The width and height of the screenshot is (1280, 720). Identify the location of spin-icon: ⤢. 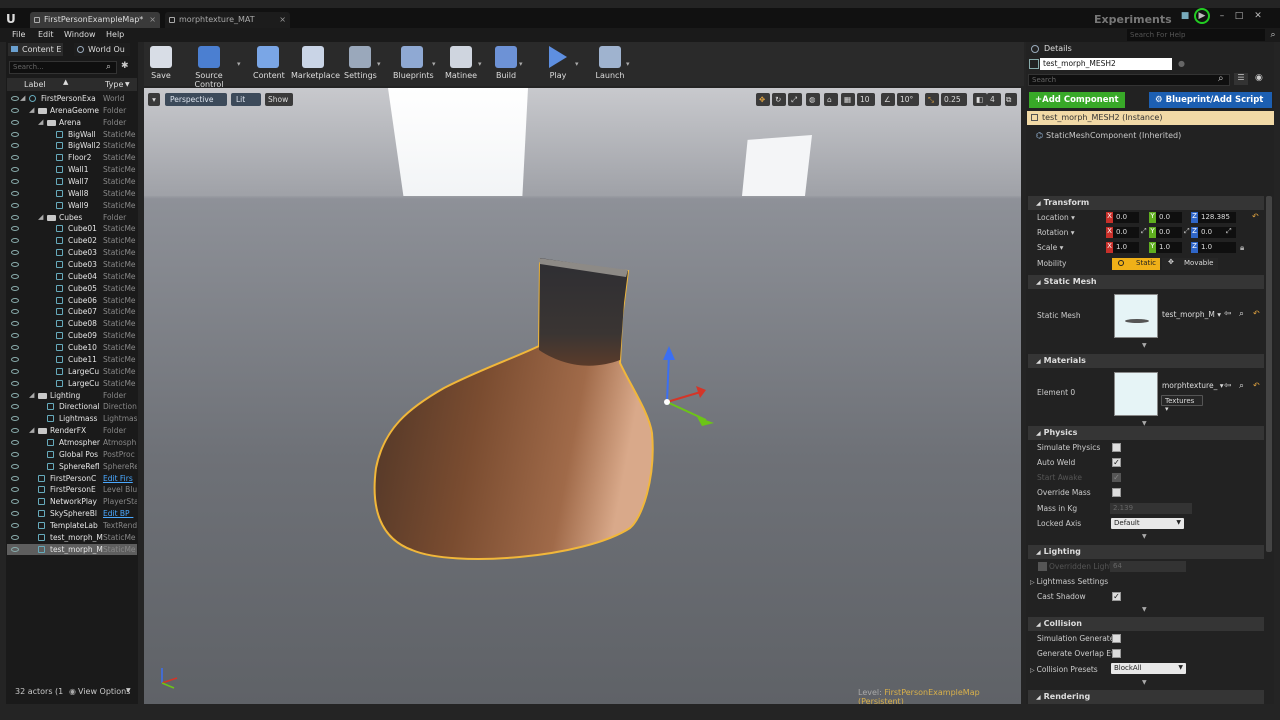
(1187, 231).